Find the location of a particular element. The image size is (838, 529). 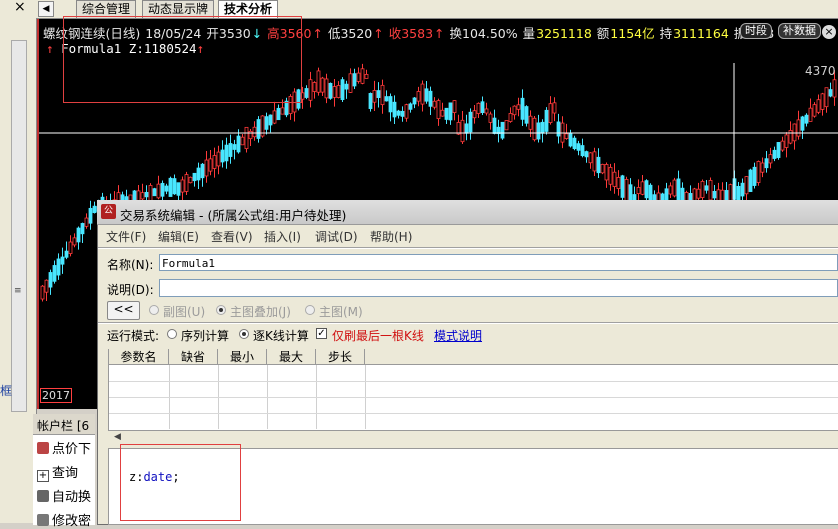

radio-main-chart is located at coordinates (310, 310).